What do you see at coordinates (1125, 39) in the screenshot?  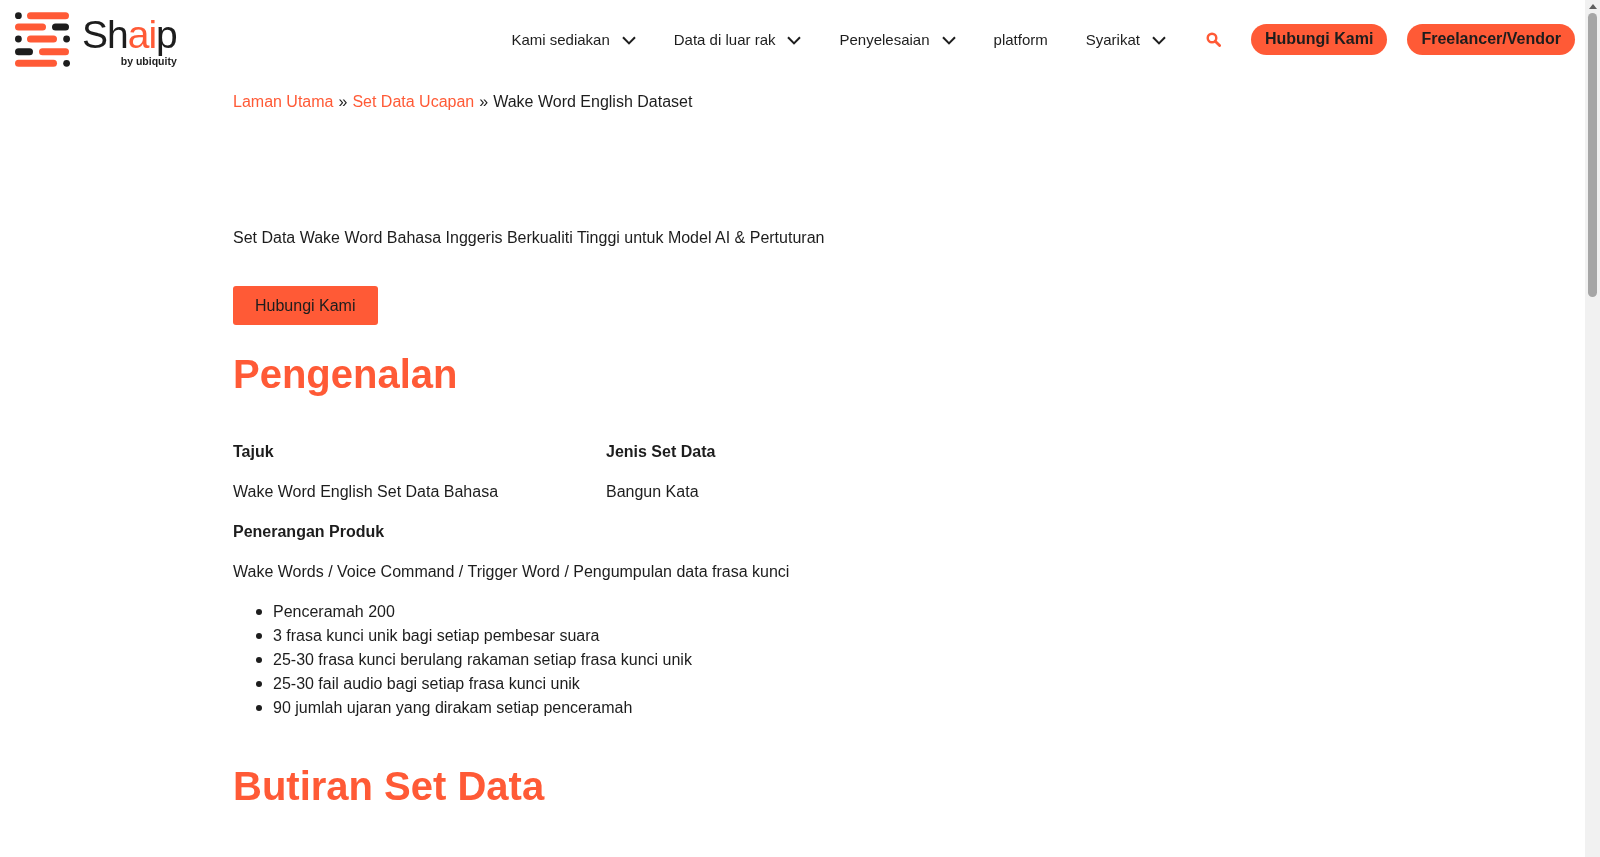 I see `nav-link: Syarikat` at bounding box center [1125, 39].